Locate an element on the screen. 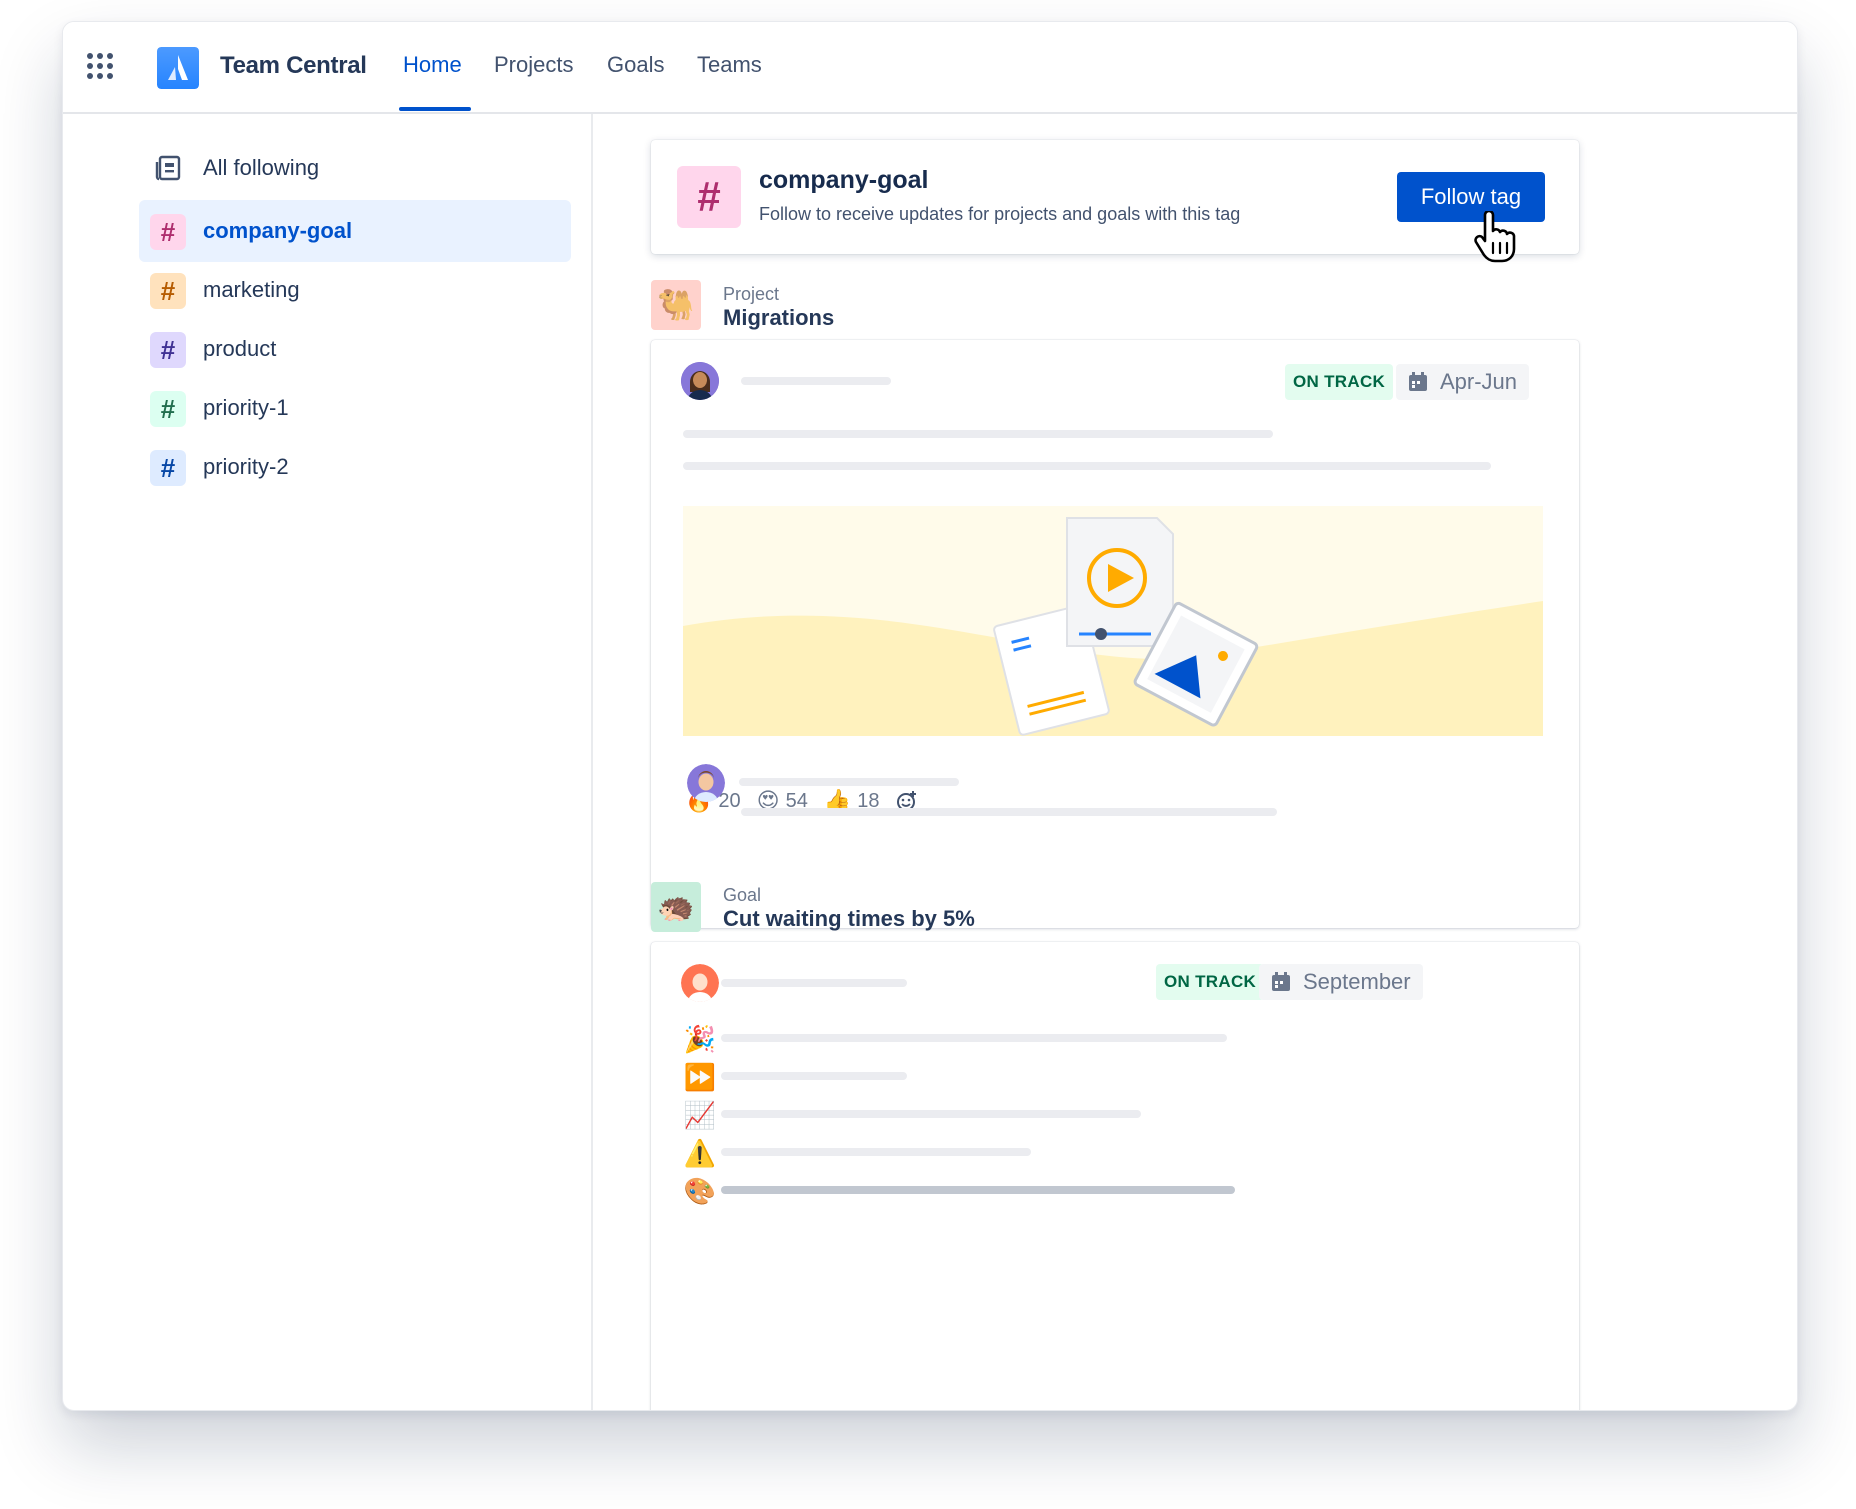  nav-tab-teams: Teams is located at coordinates (729, 65).